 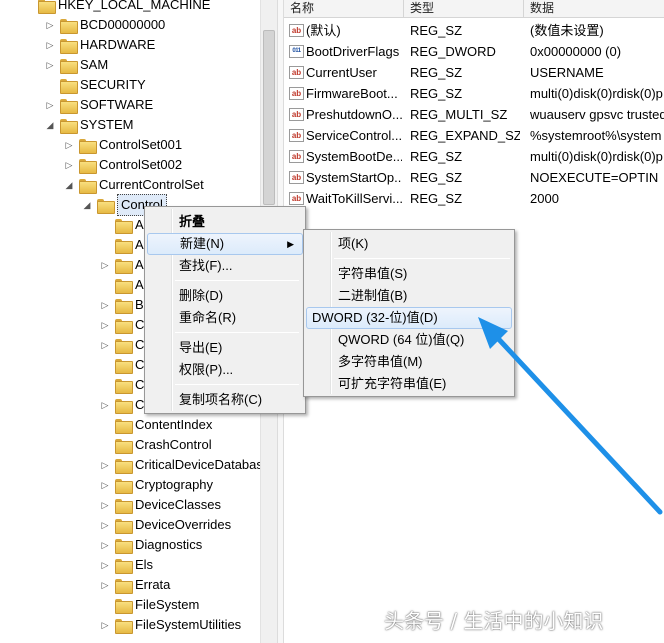 I want to click on column-header-data: 数据, so click(x=594, y=9).